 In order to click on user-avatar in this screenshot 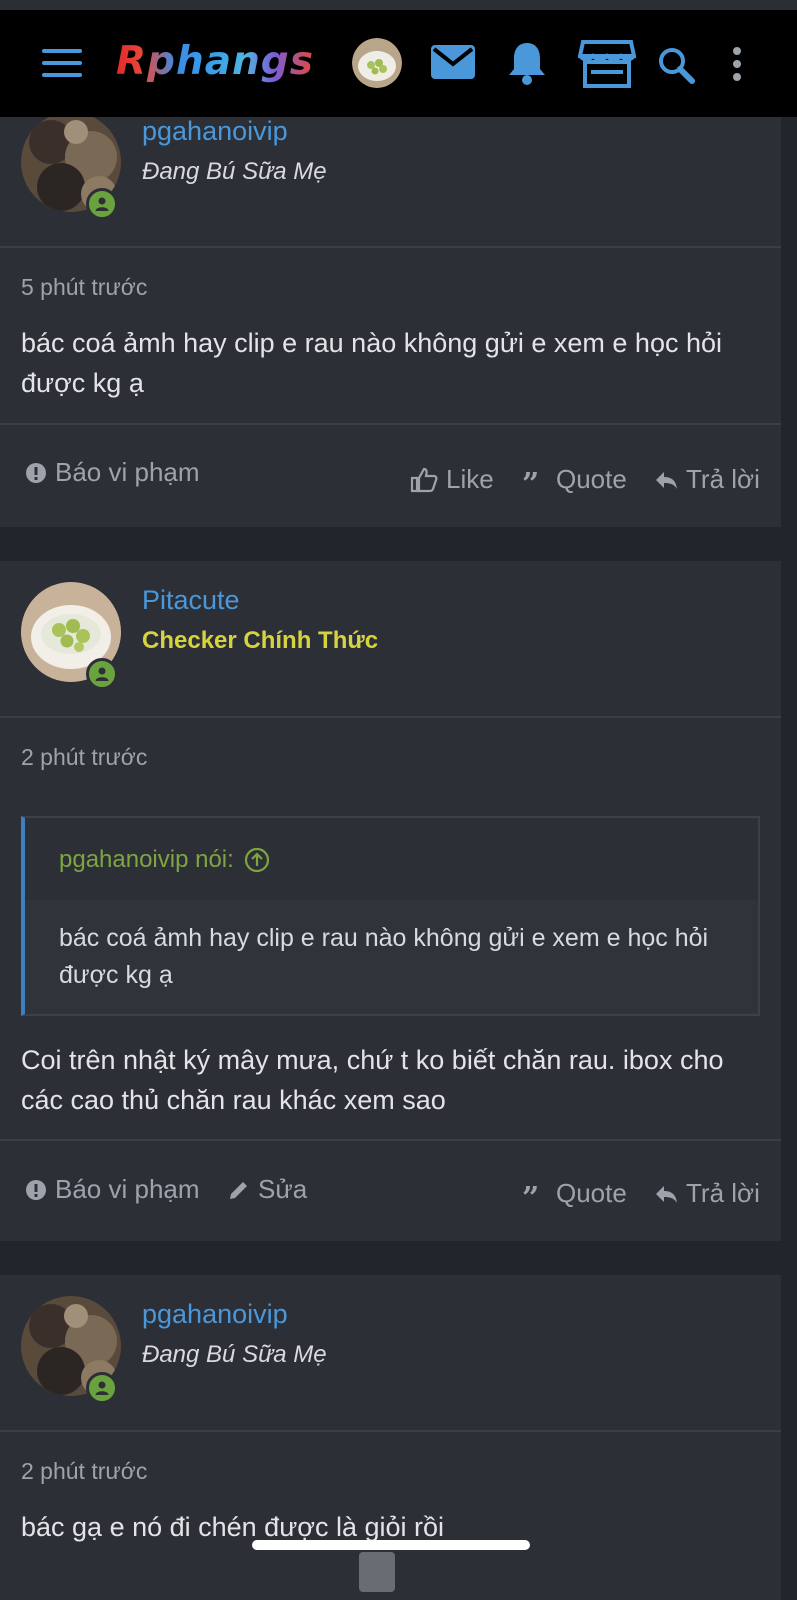, I will do `click(377, 63)`.